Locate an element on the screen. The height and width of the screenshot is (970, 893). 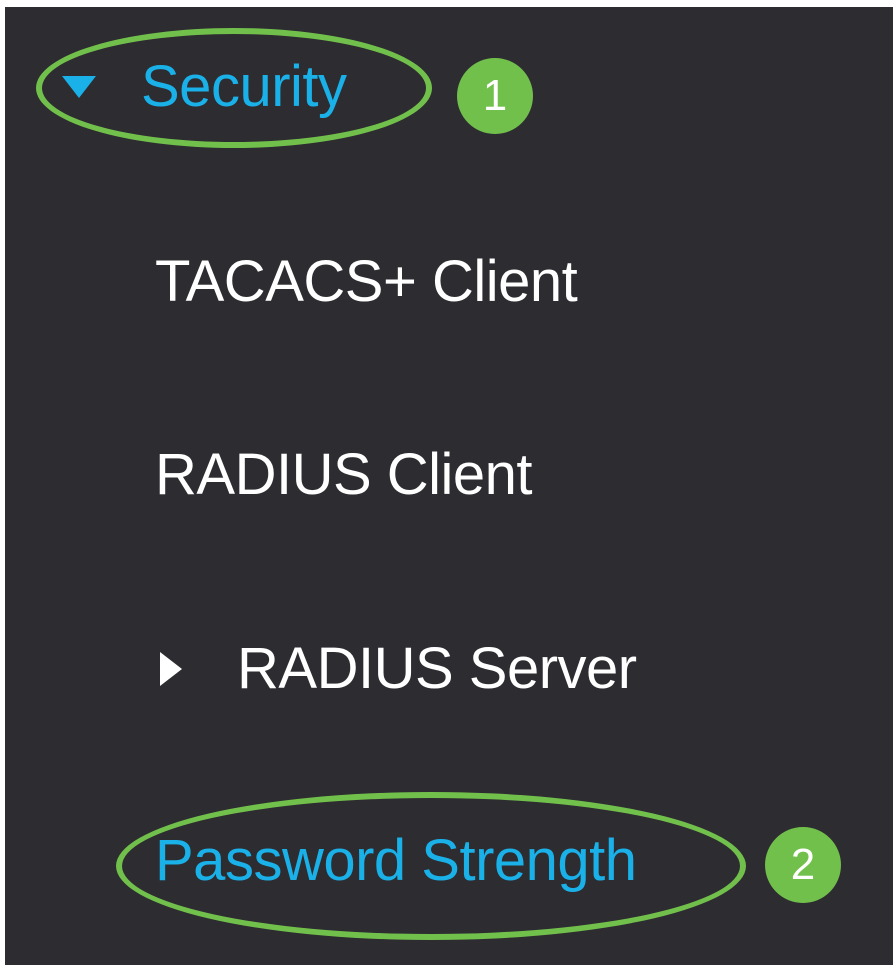
nav-item-tacacs-client-label: TACACS+ Client is located at coordinates (366, 281).